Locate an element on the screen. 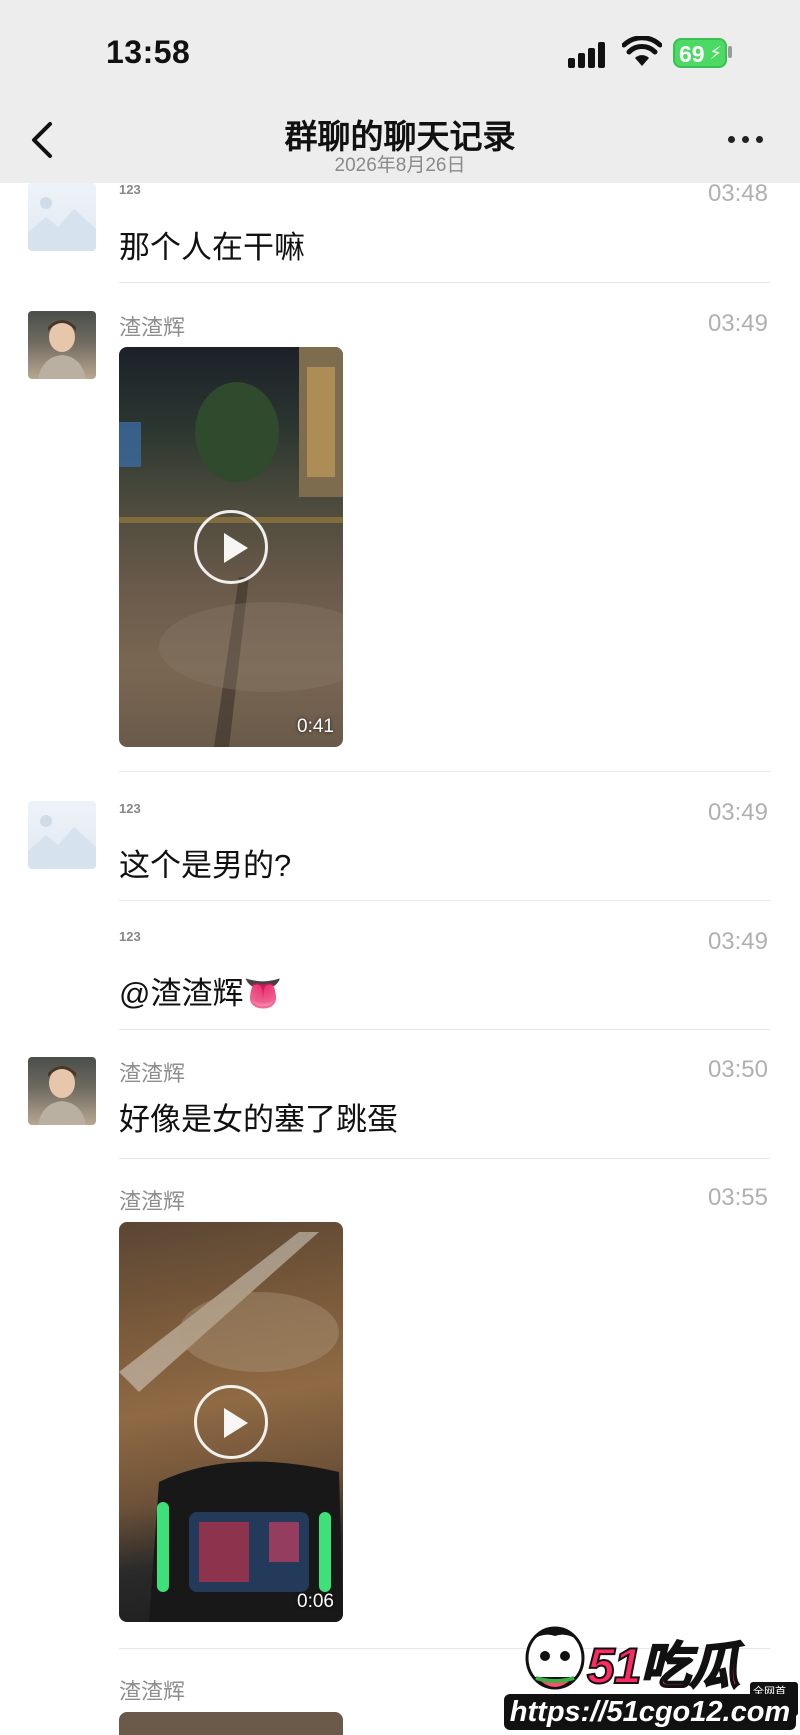  video-message: 0:41 is located at coordinates (231, 547).